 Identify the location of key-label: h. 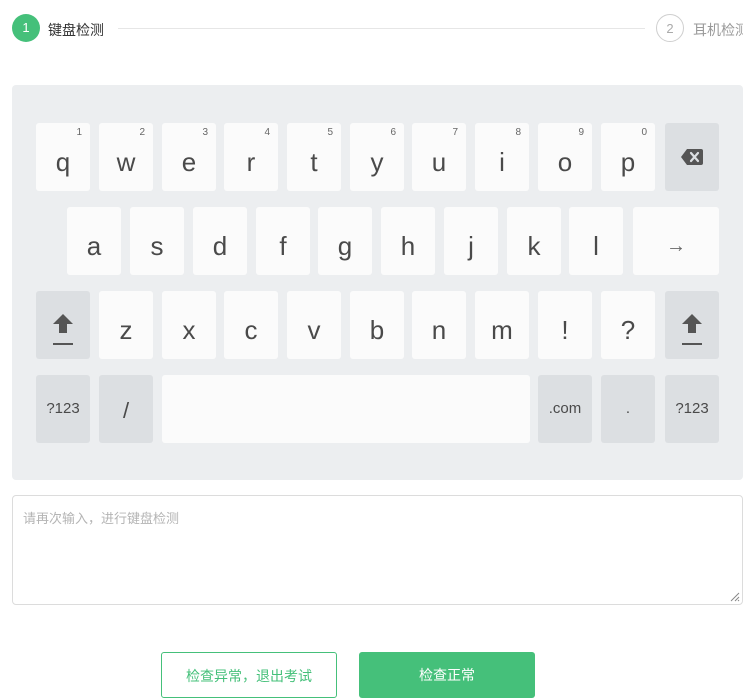
(408, 246).